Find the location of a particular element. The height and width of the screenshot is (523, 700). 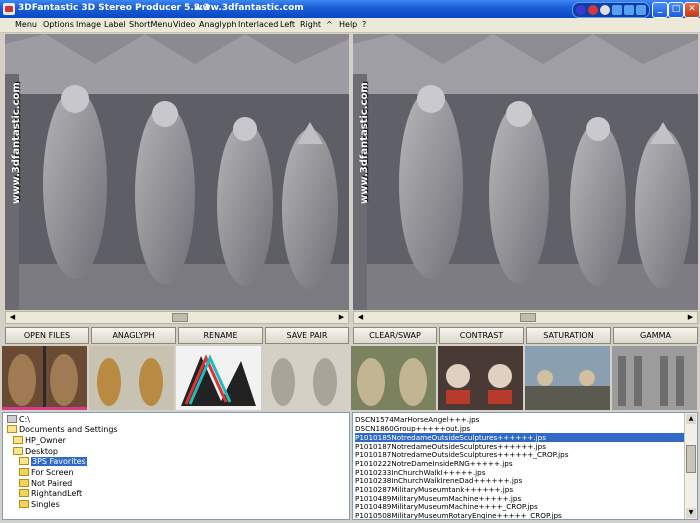

right-horizontal-scrollbar: ◀ ▶ is located at coordinates (525, 317).